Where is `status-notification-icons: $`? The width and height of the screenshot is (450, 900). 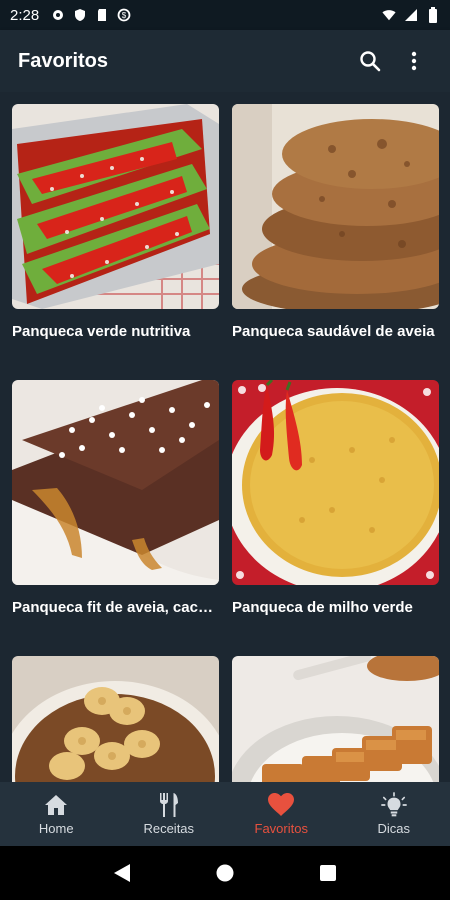
status-notification-icons: $ is located at coordinates (91, 15).